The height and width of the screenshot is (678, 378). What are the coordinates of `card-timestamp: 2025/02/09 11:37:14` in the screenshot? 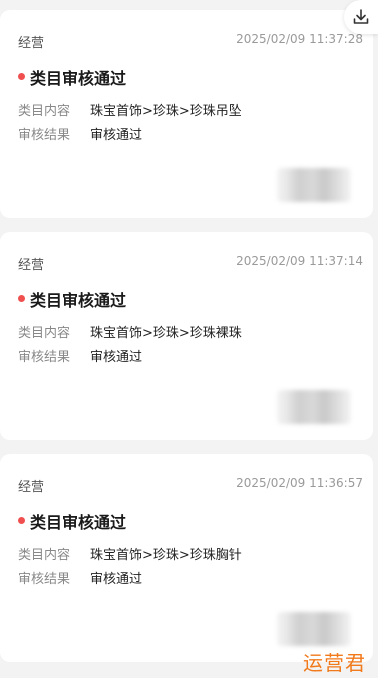 It's located at (299, 261).